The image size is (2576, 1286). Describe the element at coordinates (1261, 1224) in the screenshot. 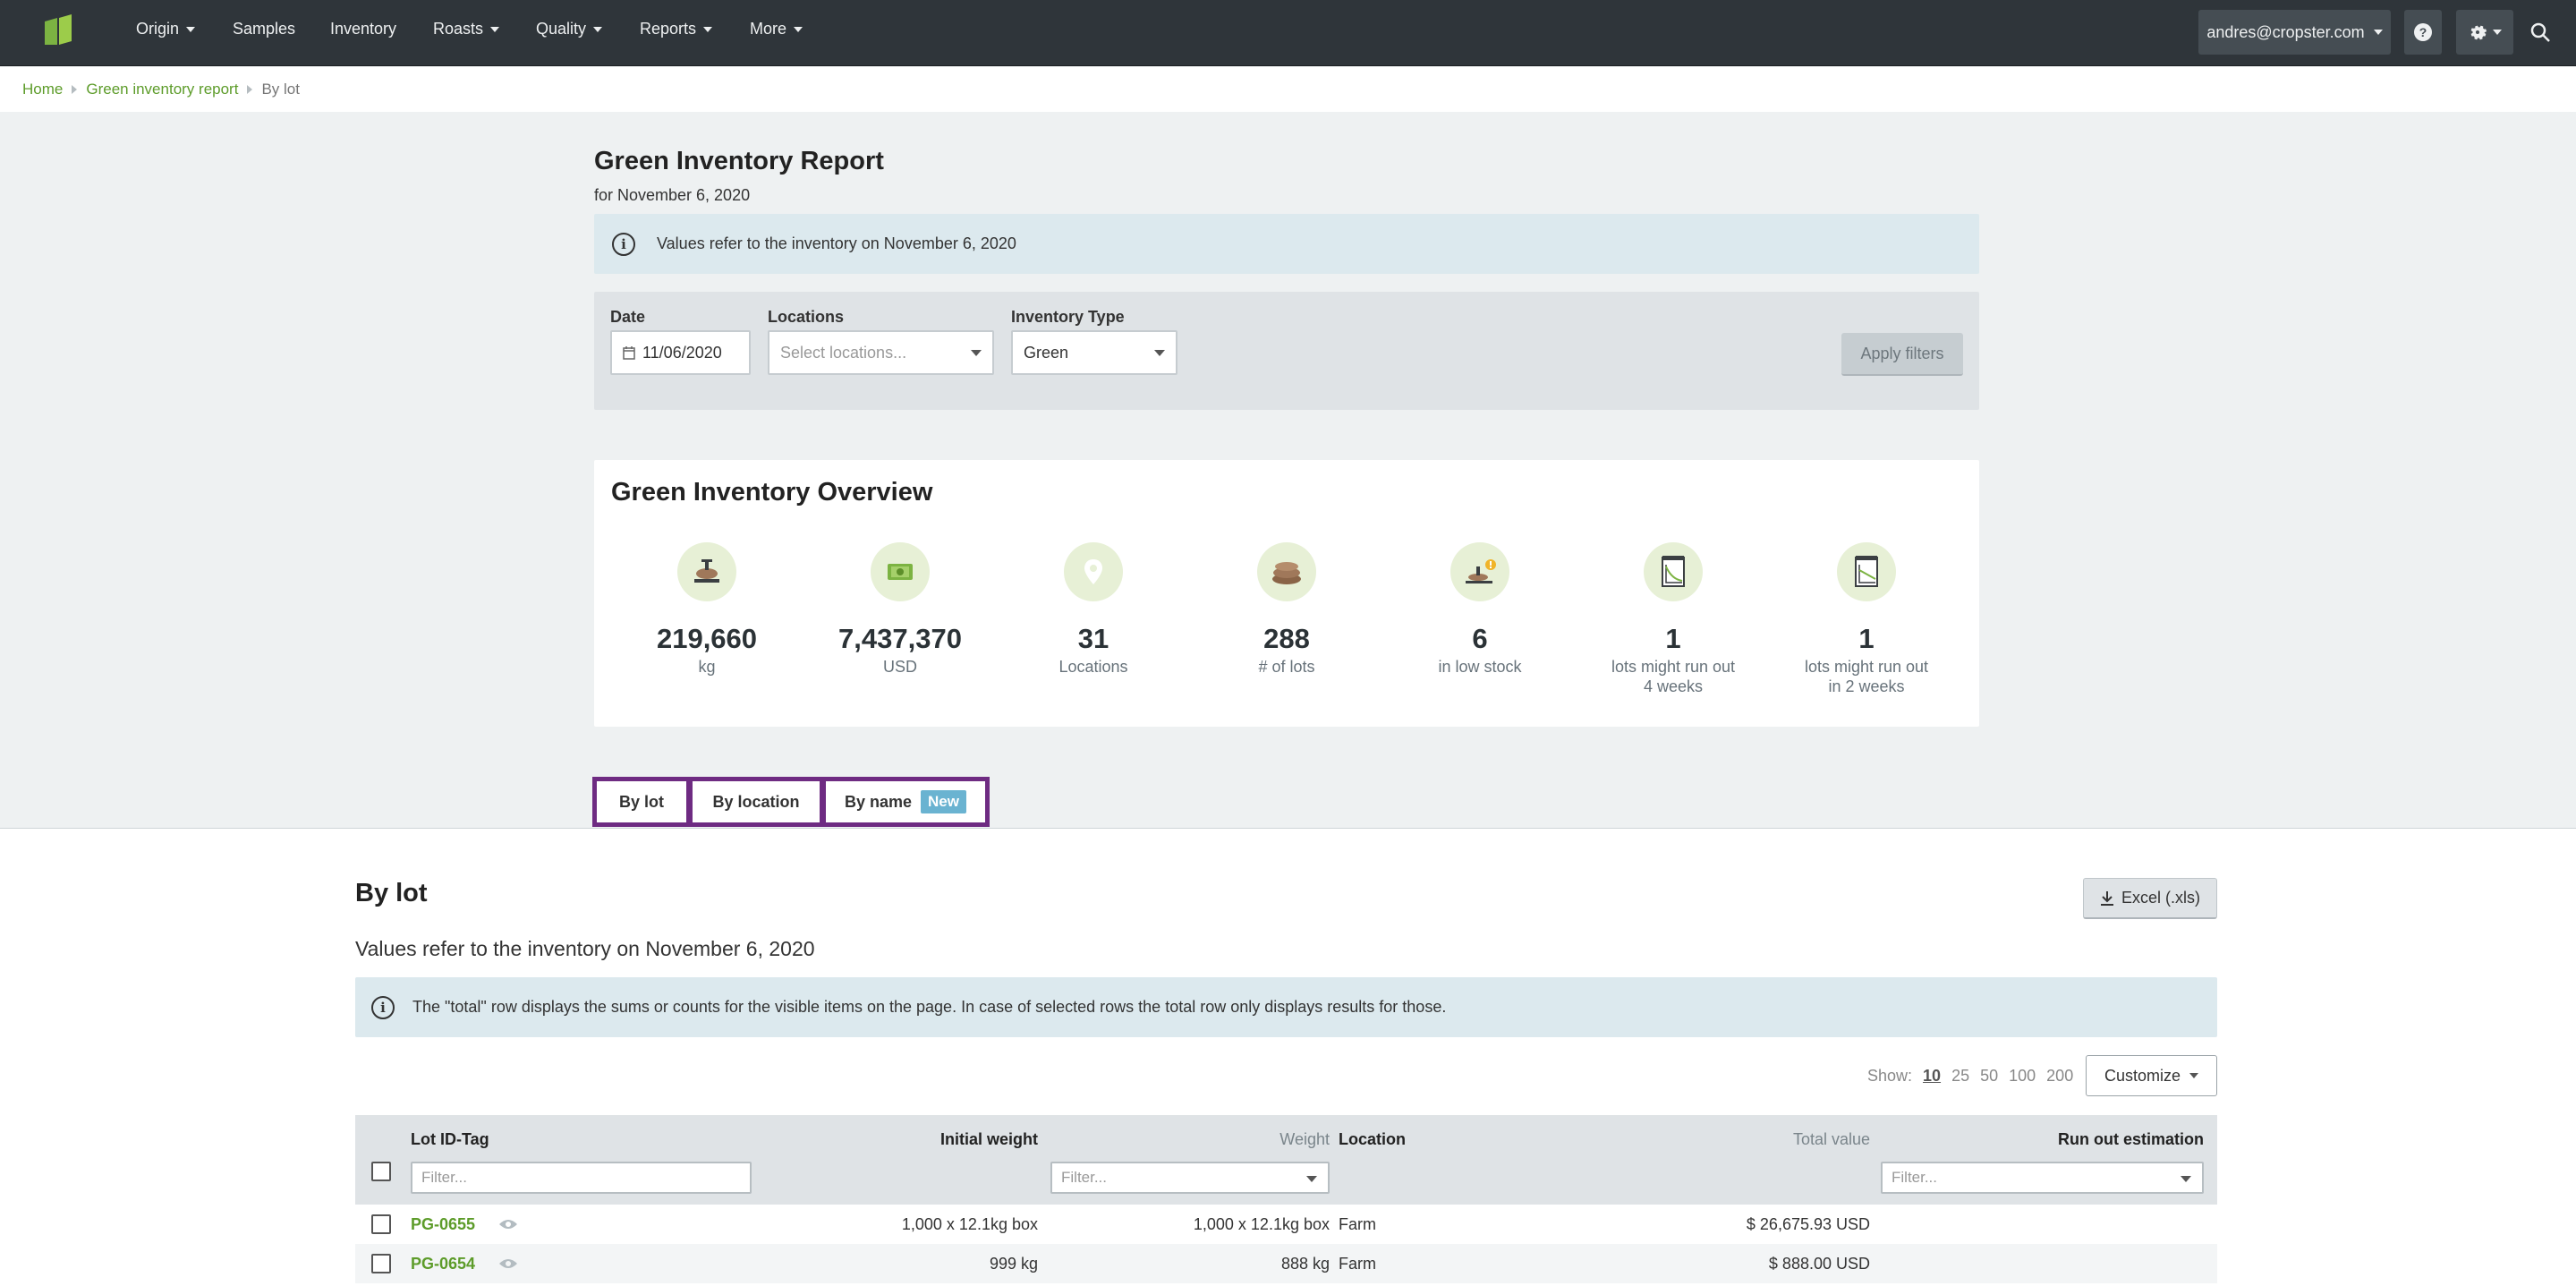

I see `weight-cell: 1,000 x 12.1kg box` at that location.